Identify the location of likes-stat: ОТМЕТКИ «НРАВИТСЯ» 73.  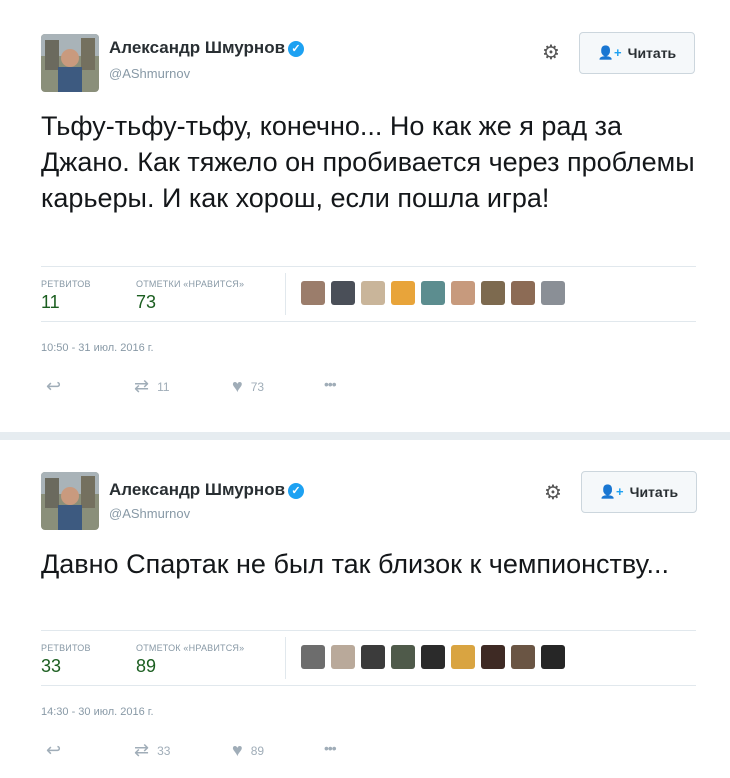
(190, 296).